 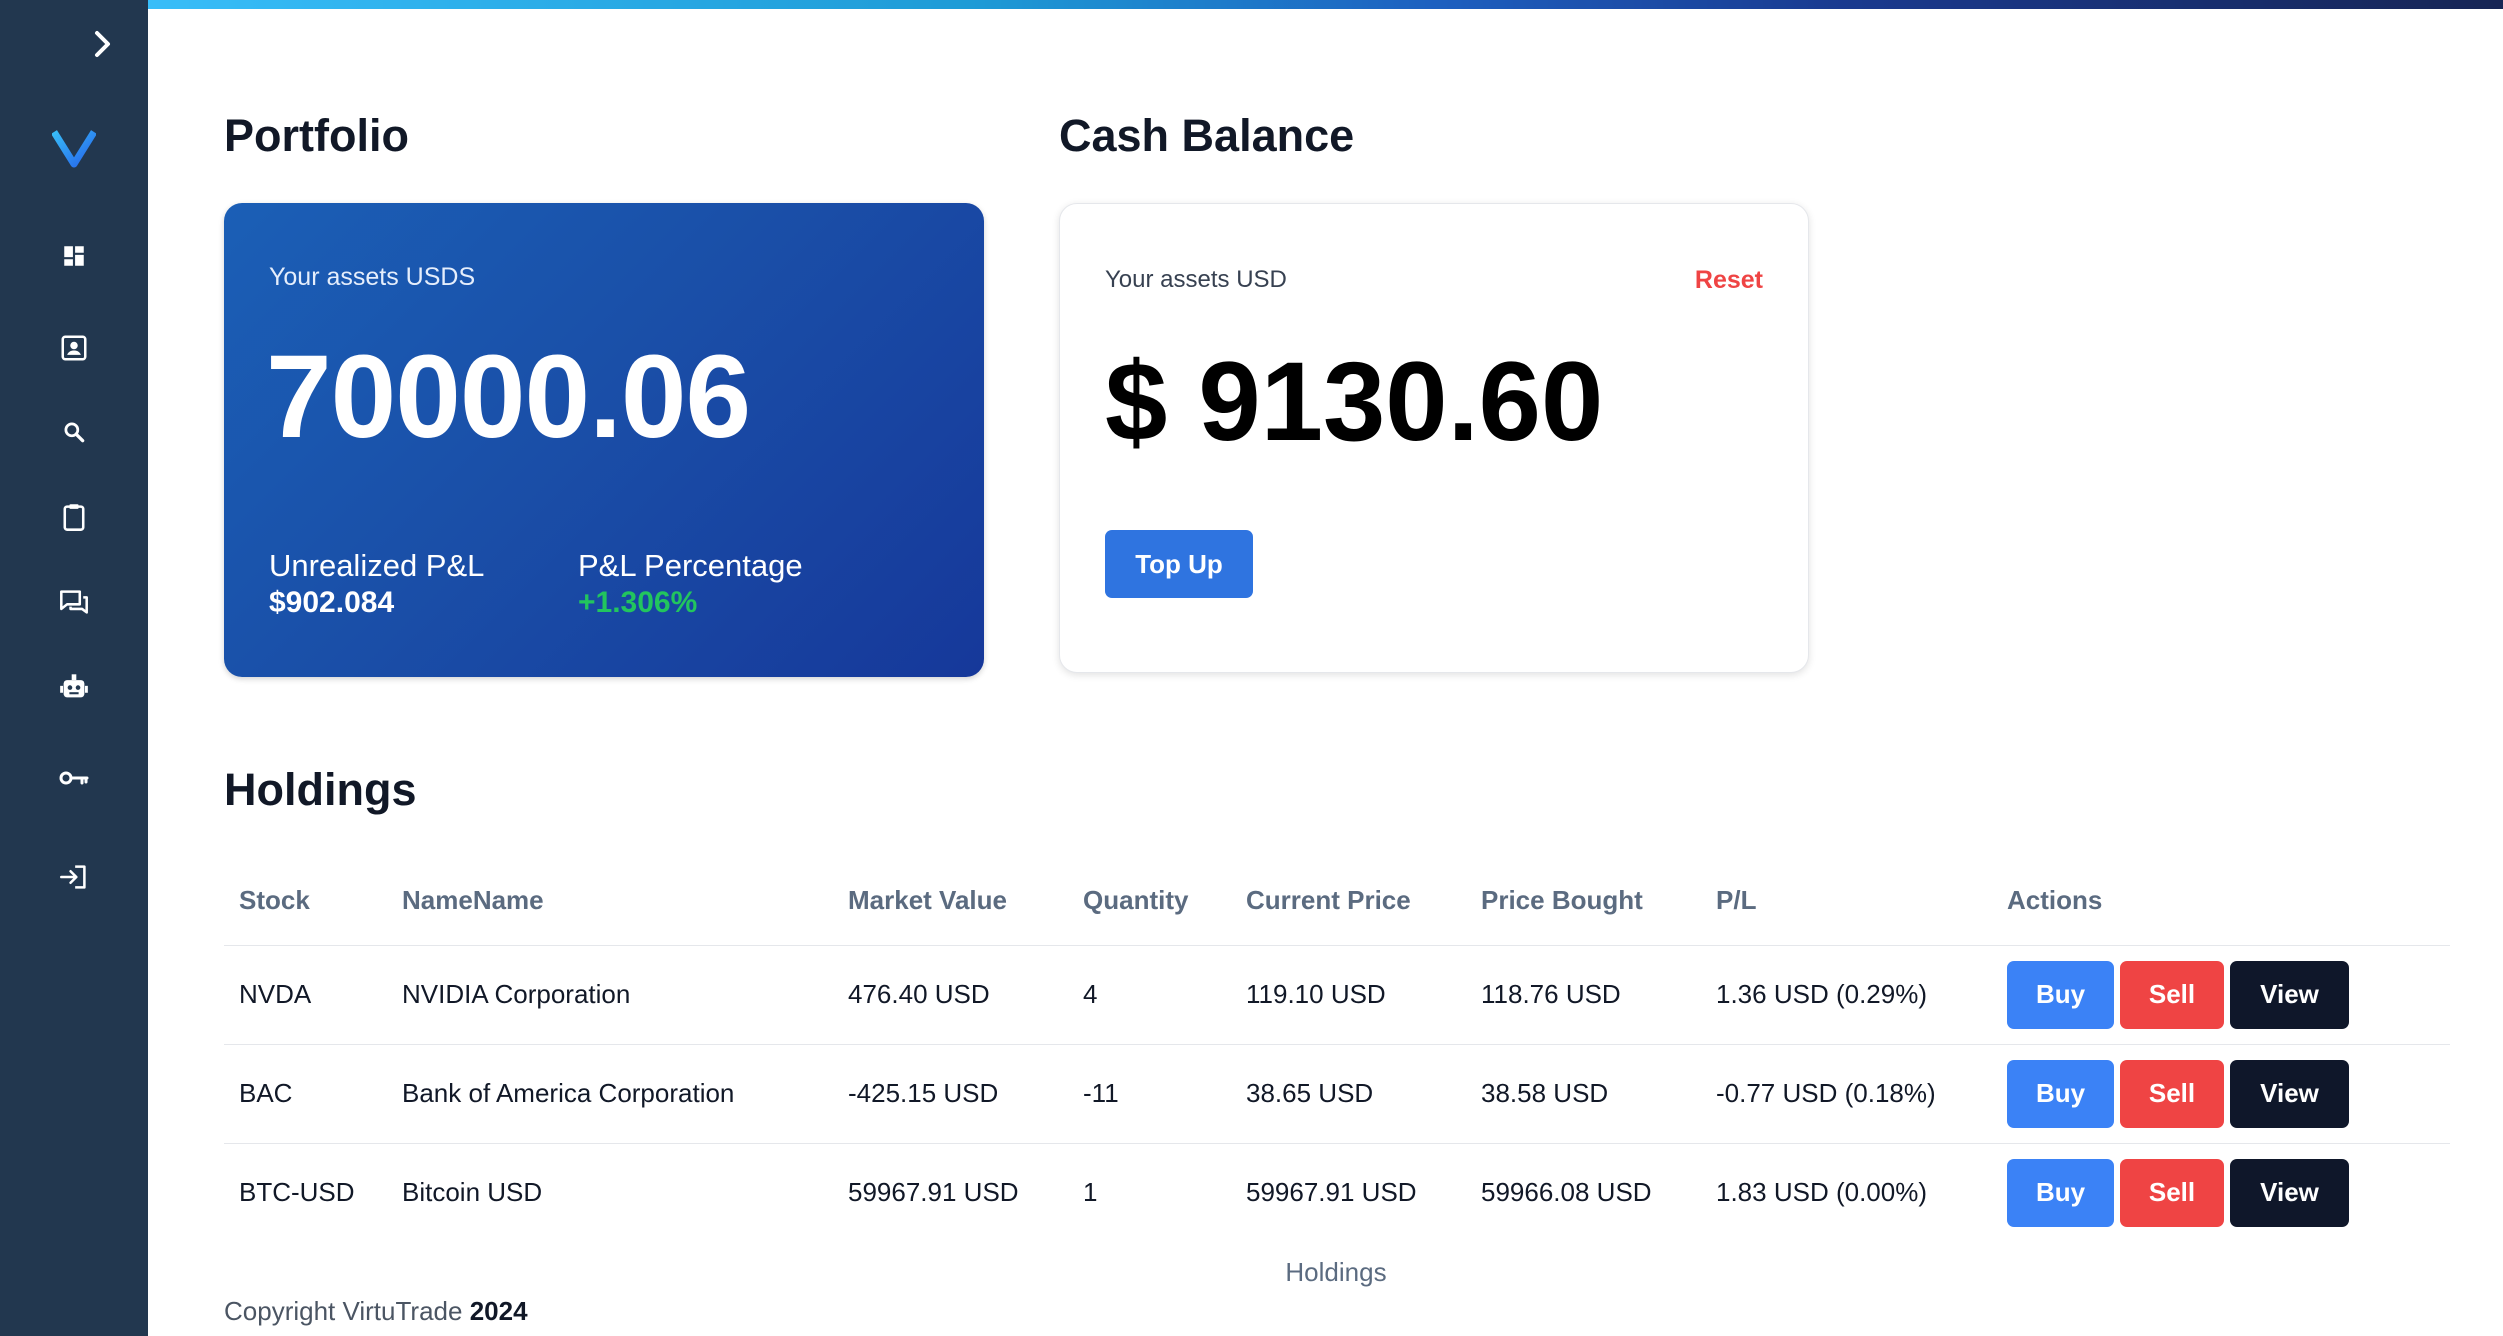 I want to click on sidebar-item-dashboard, so click(x=74, y=256).